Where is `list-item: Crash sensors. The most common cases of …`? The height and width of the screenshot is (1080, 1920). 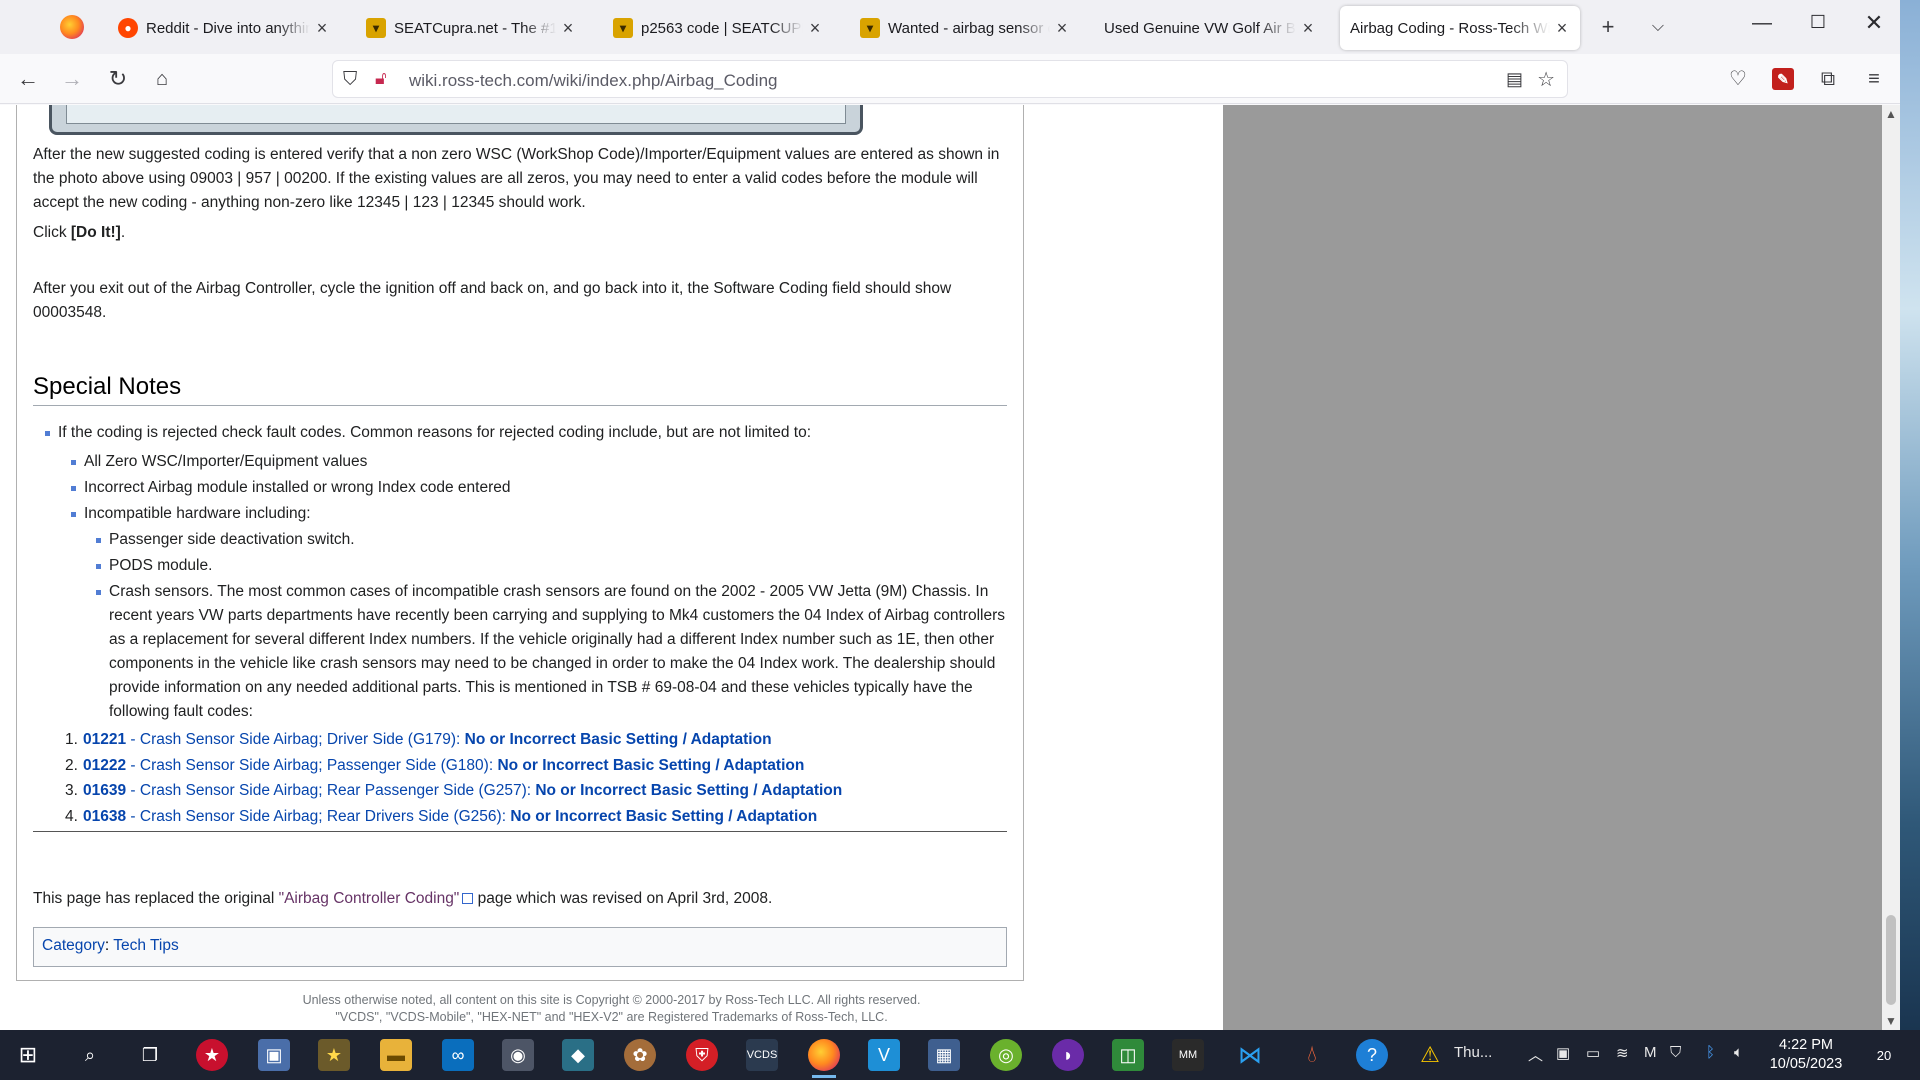
list-item: Crash sensors. The most common cases of … is located at coordinates (552, 652).